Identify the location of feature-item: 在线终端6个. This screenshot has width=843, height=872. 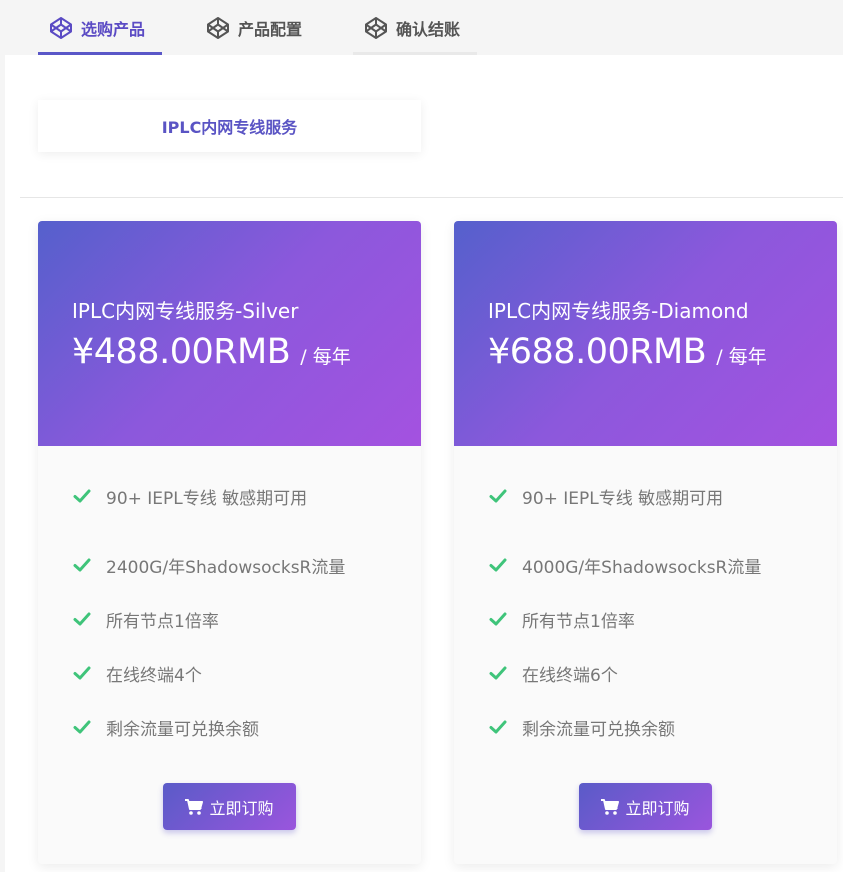
(662, 673).